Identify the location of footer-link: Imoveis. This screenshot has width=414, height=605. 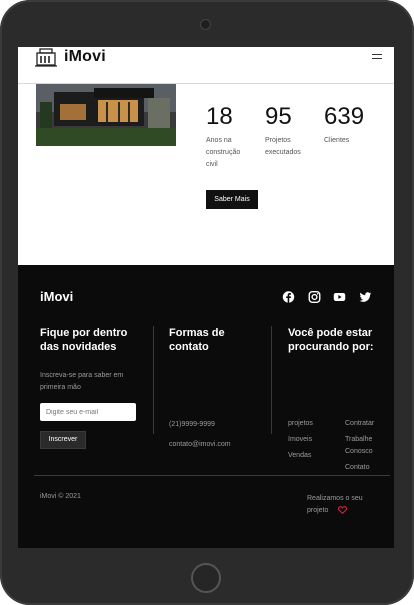
(300, 440).